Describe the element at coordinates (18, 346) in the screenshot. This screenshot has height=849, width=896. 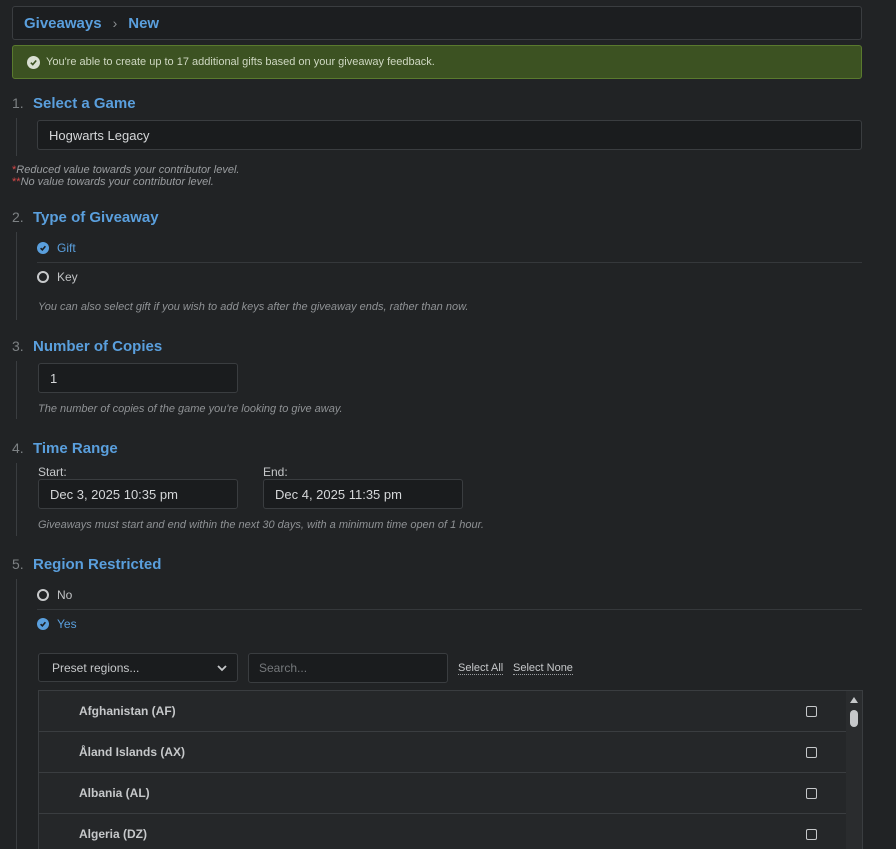
I see `section-number: 3.` at that location.